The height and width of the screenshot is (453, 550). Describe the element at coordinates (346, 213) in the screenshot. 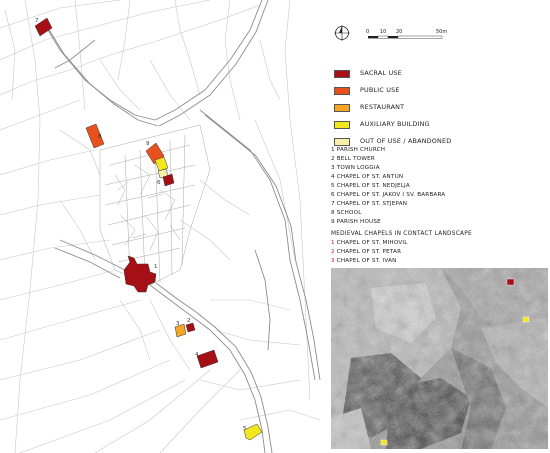

I see `list-item: 8 SCHOOL` at that location.